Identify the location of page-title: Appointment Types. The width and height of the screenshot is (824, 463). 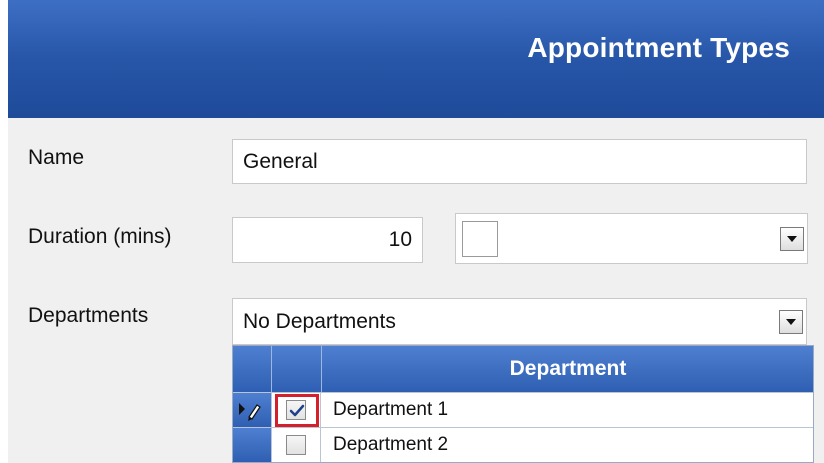
(658, 47).